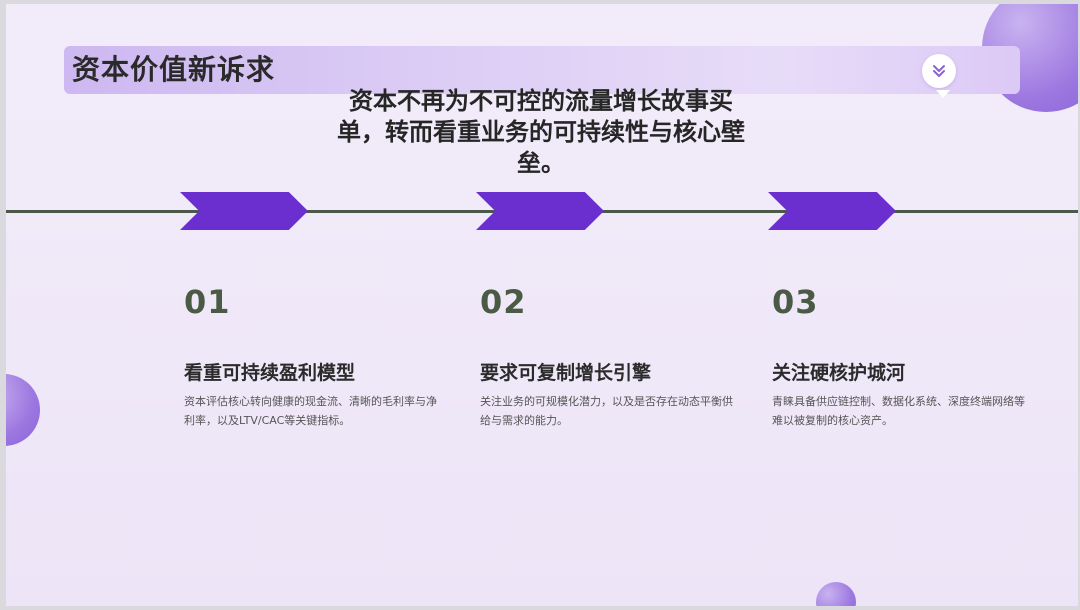 Image resolution: width=1080 pixels, height=610 pixels. What do you see at coordinates (839, 373) in the screenshot?
I see `column-heading: 关注硬核护城河` at bounding box center [839, 373].